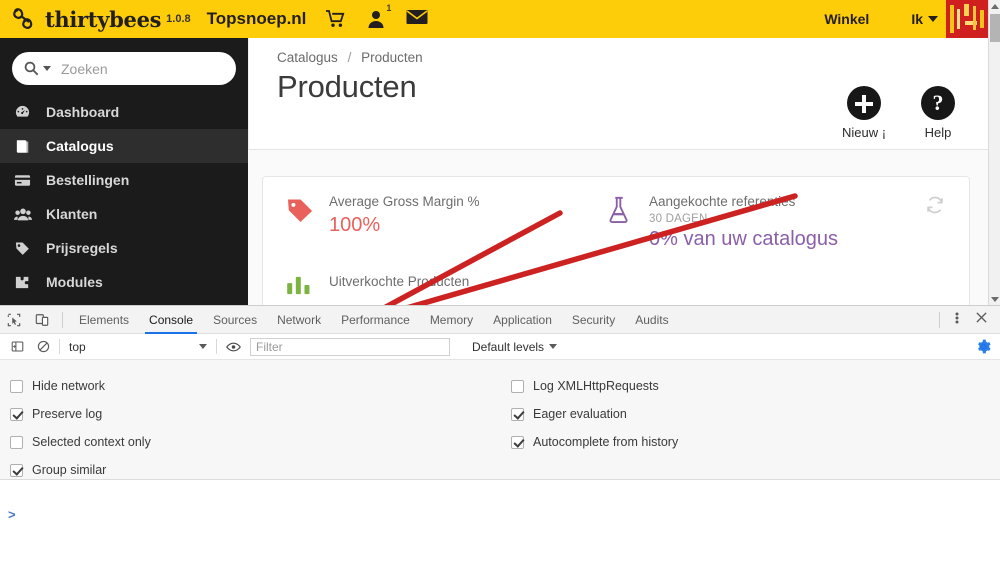 This screenshot has width=1000, height=563. I want to click on help-button: ? Help, so click(938, 113).